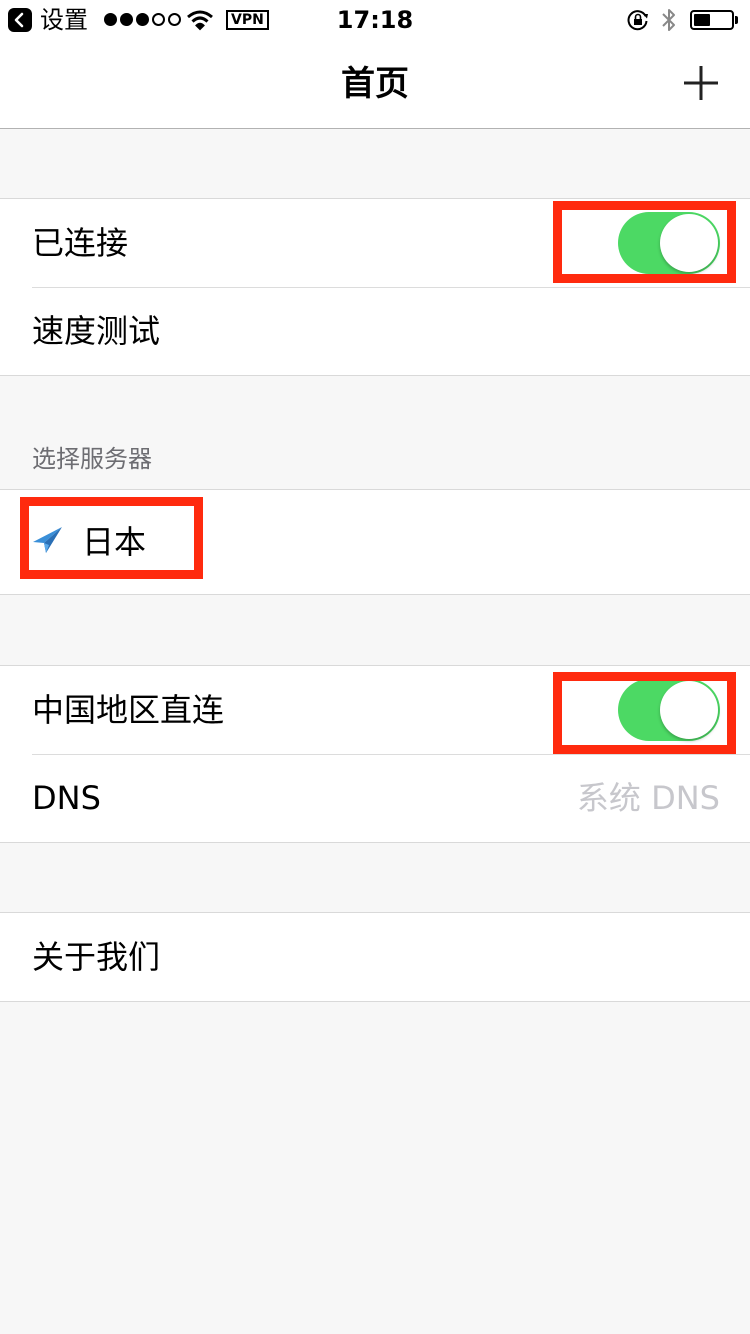  What do you see at coordinates (637, 20) in the screenshot?
I see `rotation-lock-icon` at bounding box center [637, 20].